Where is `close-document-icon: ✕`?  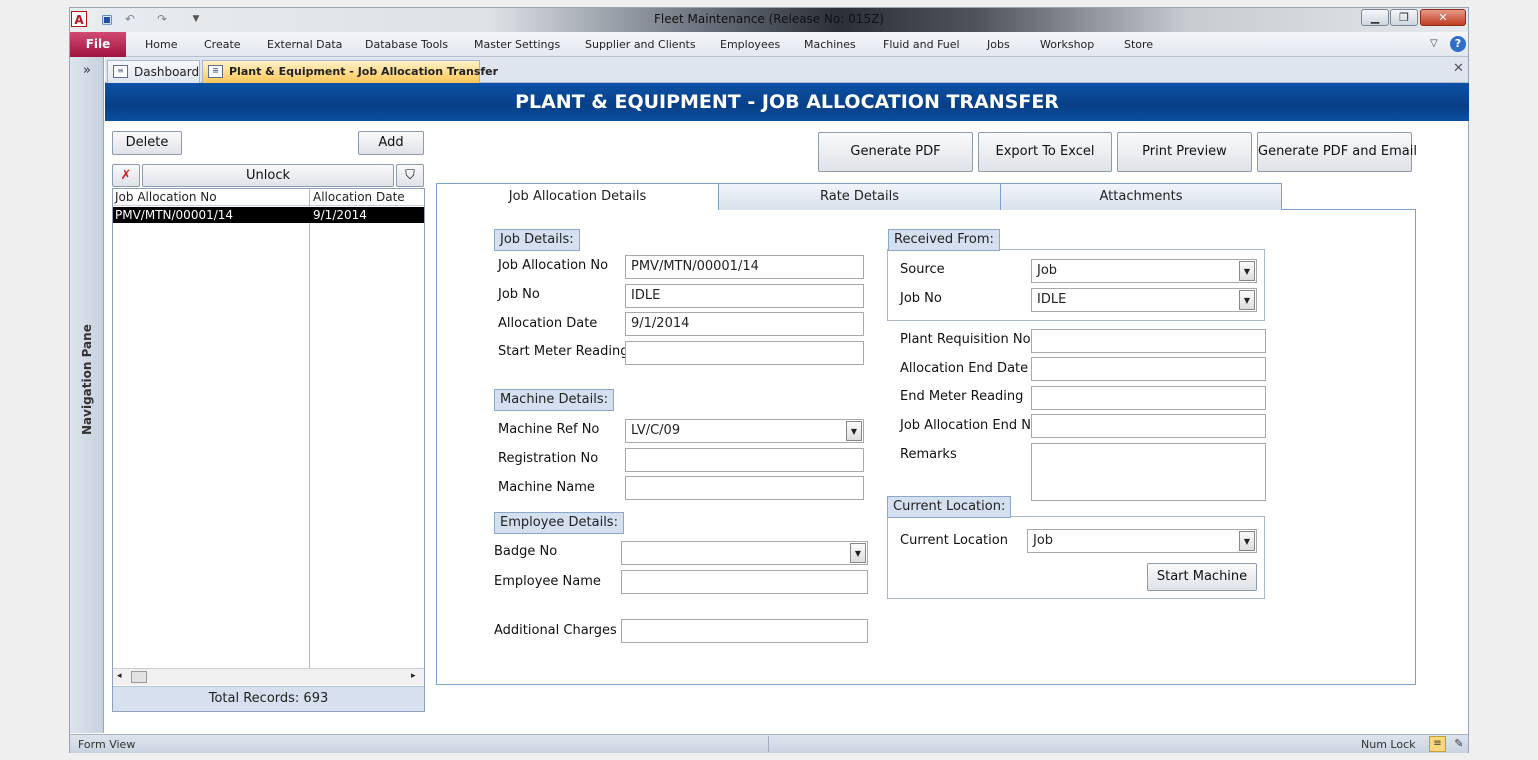
close-document-icon: ✕ is located at coordinates (1458, 68).